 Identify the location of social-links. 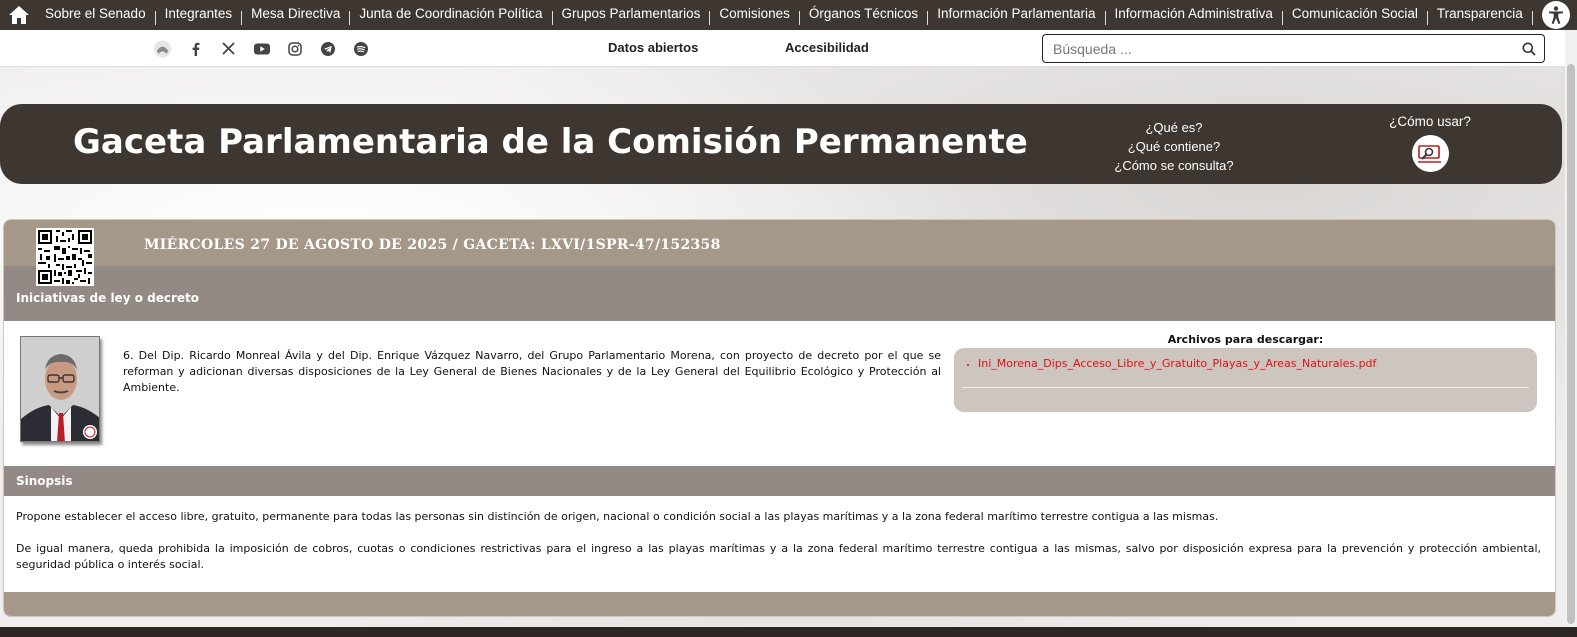
(261, 48).